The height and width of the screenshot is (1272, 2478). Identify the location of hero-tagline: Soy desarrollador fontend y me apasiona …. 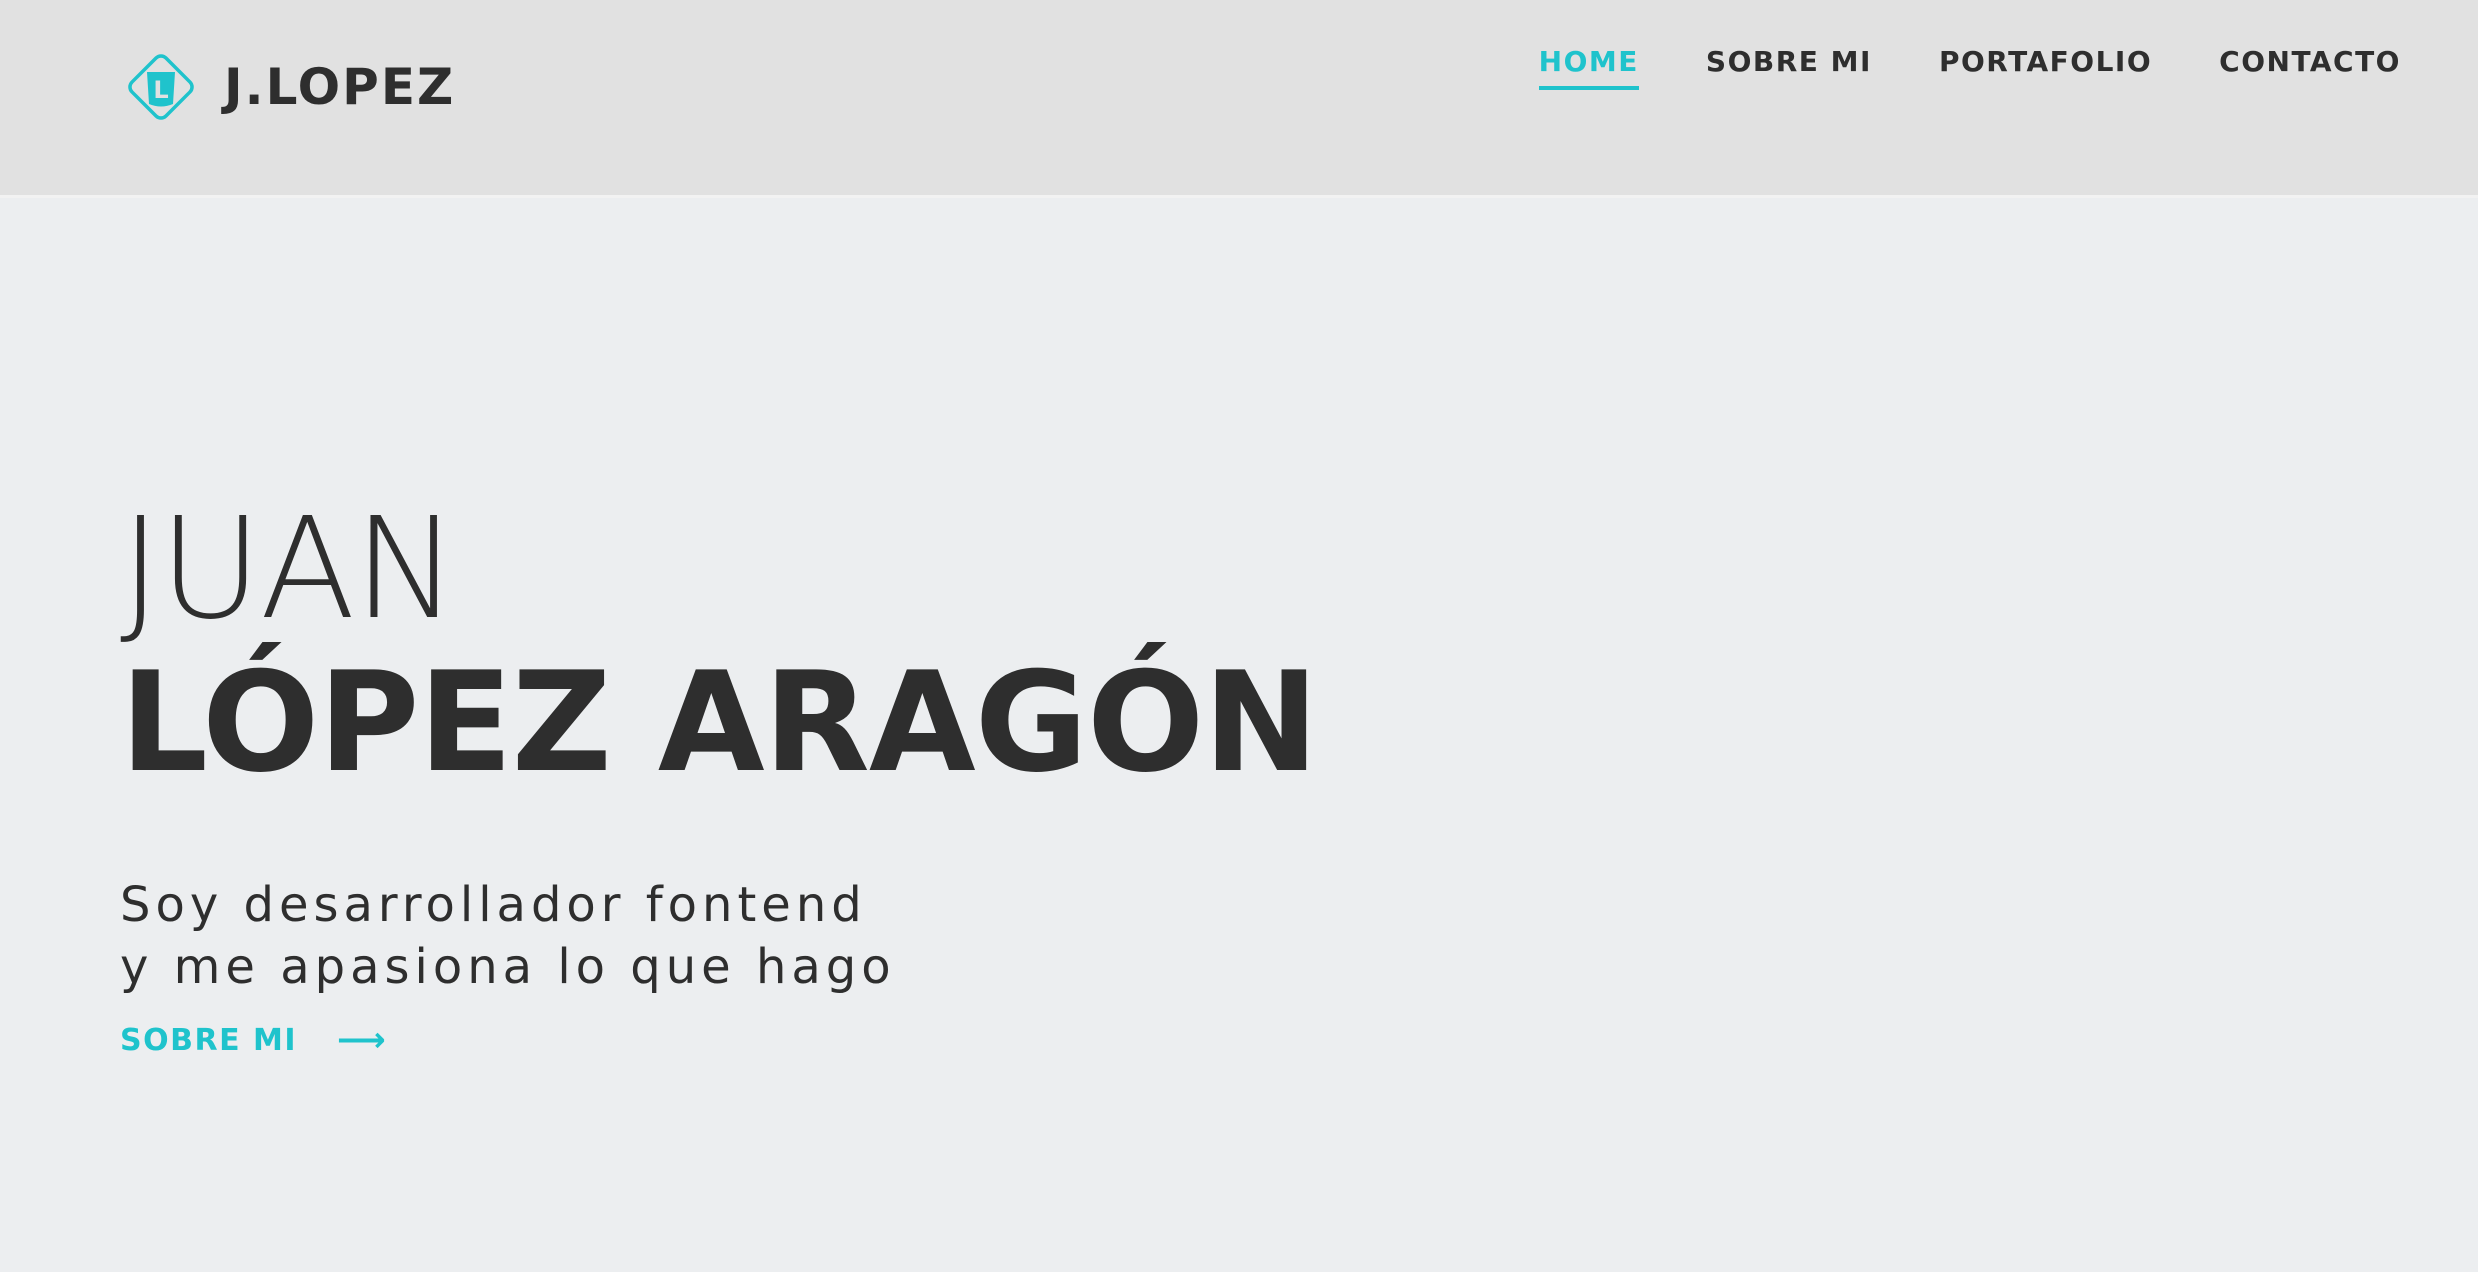
(508, 936).